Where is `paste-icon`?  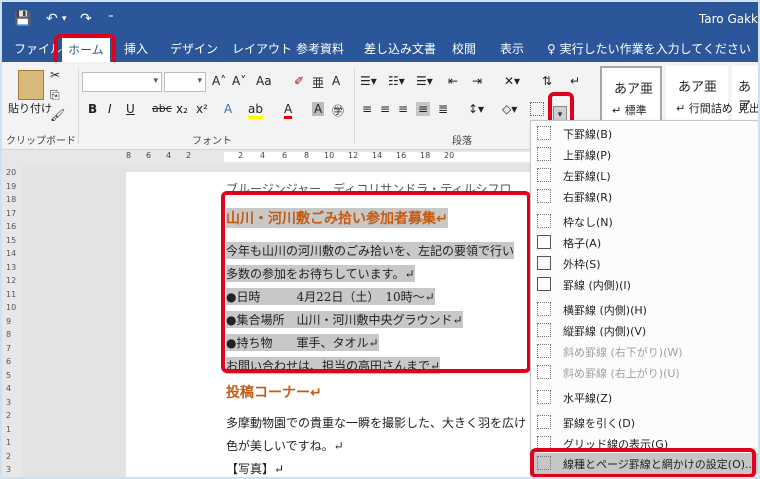 paste-icon is located at coordinates (31, 85).